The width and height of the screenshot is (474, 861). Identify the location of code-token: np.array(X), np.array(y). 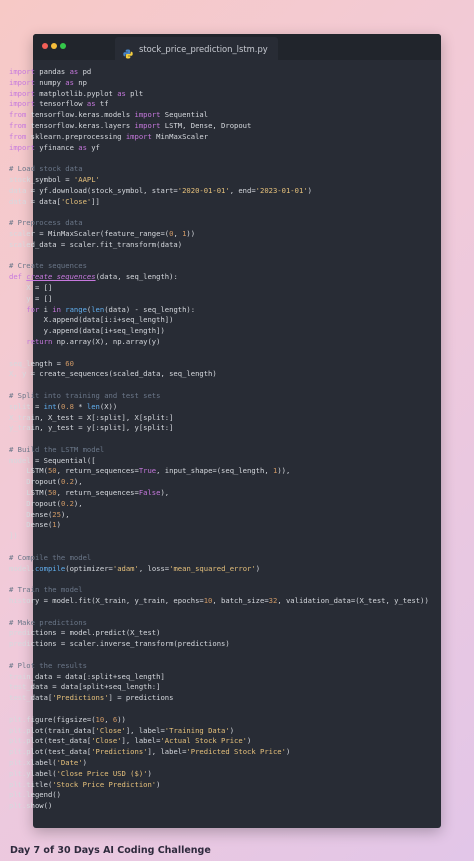
(106, 341).